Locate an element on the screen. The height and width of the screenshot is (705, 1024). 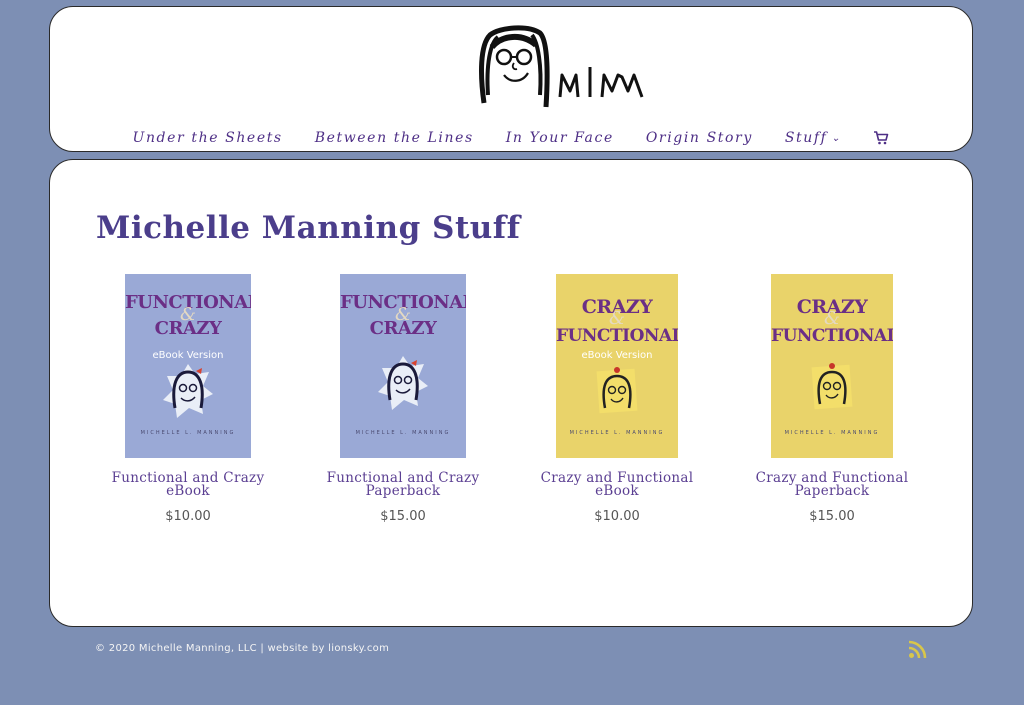
product-name: Crazy and Functional eBook is located at coordinates (617, 485).